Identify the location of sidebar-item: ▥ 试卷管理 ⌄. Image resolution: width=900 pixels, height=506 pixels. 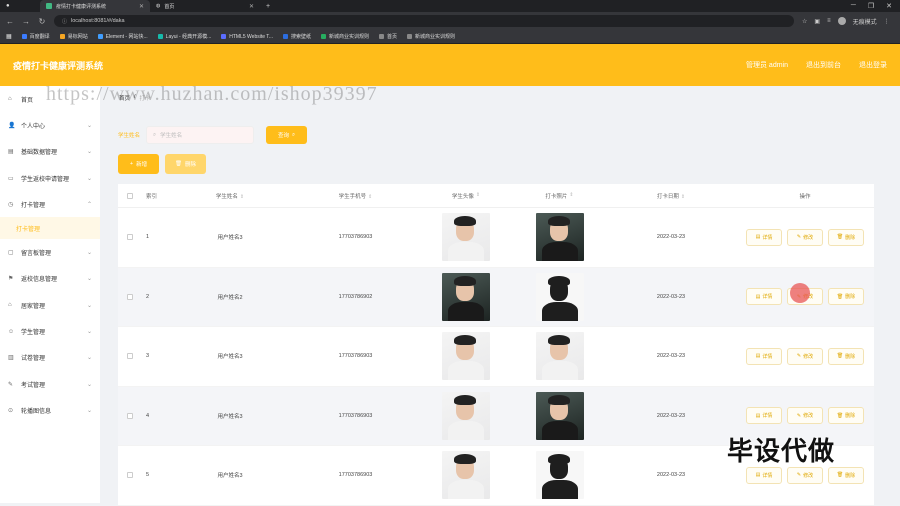
(50, 358).